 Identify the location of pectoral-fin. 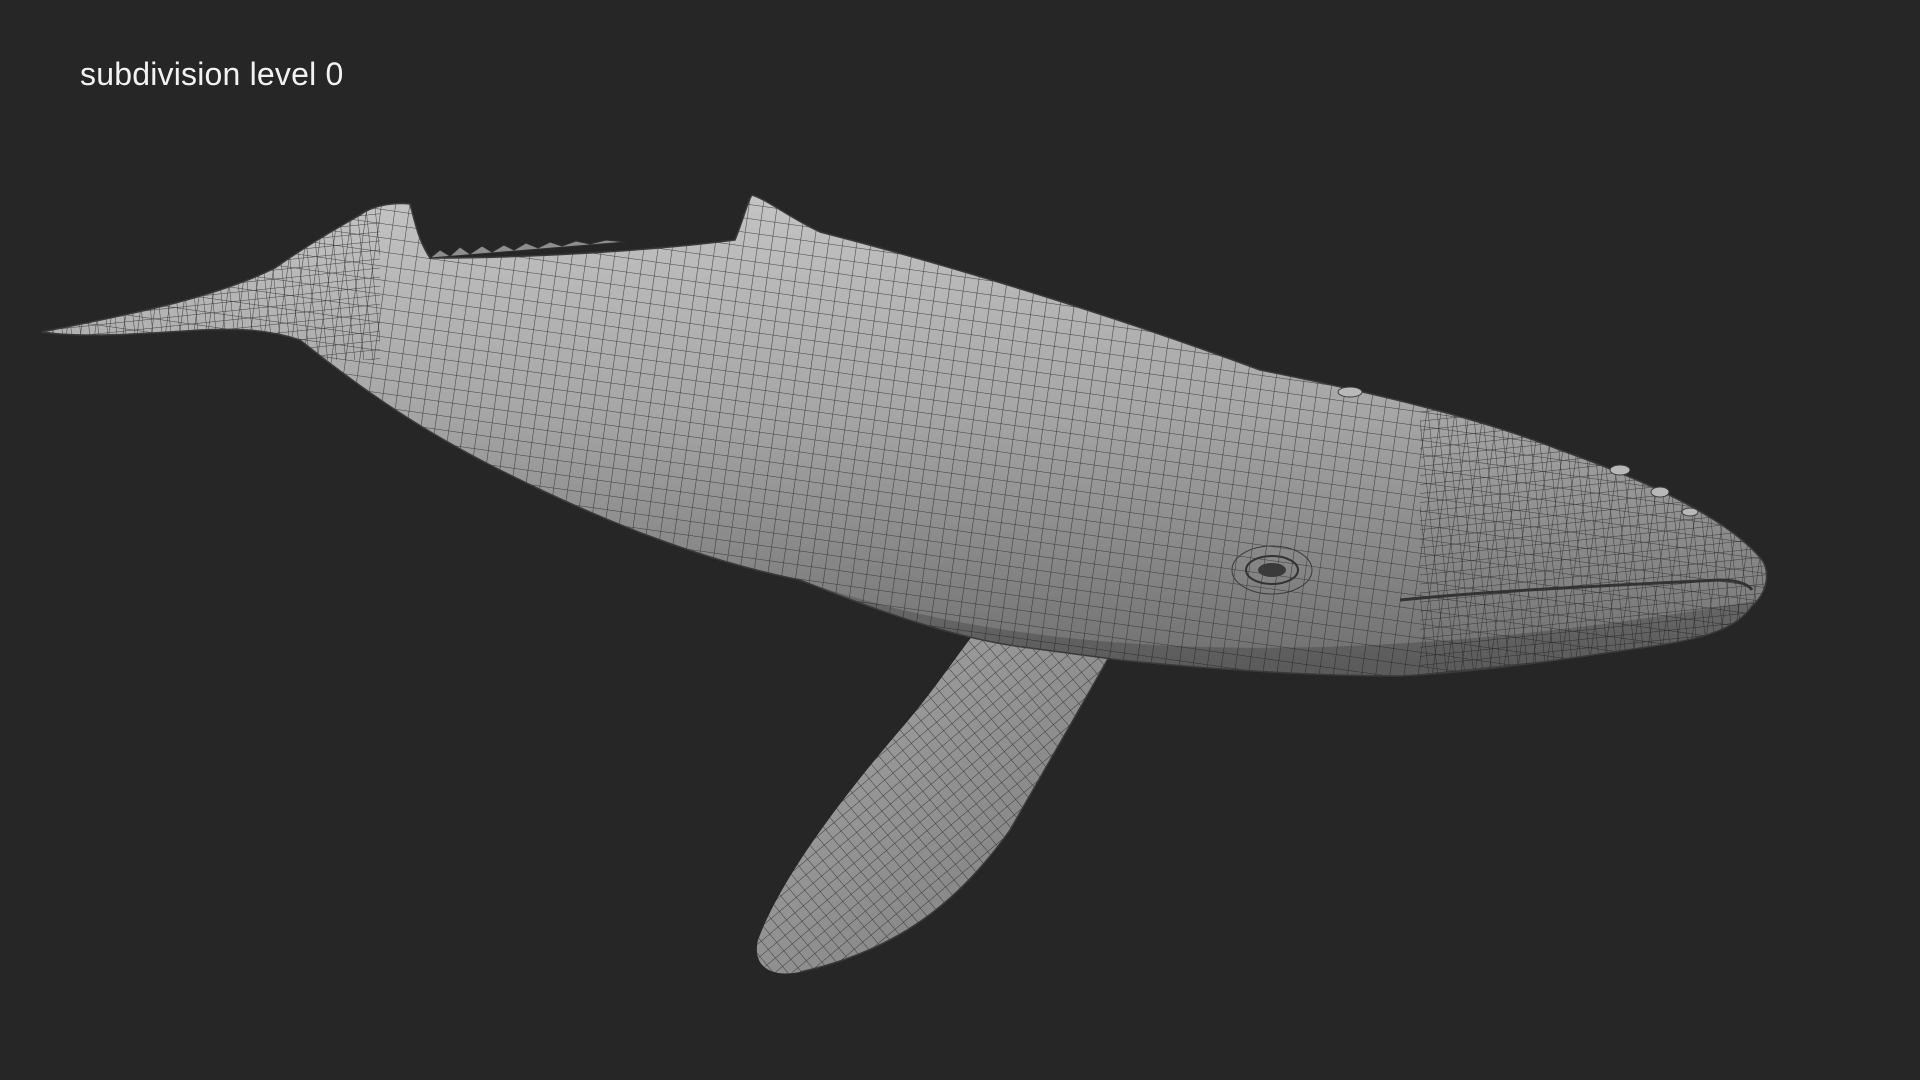
(933, 797).